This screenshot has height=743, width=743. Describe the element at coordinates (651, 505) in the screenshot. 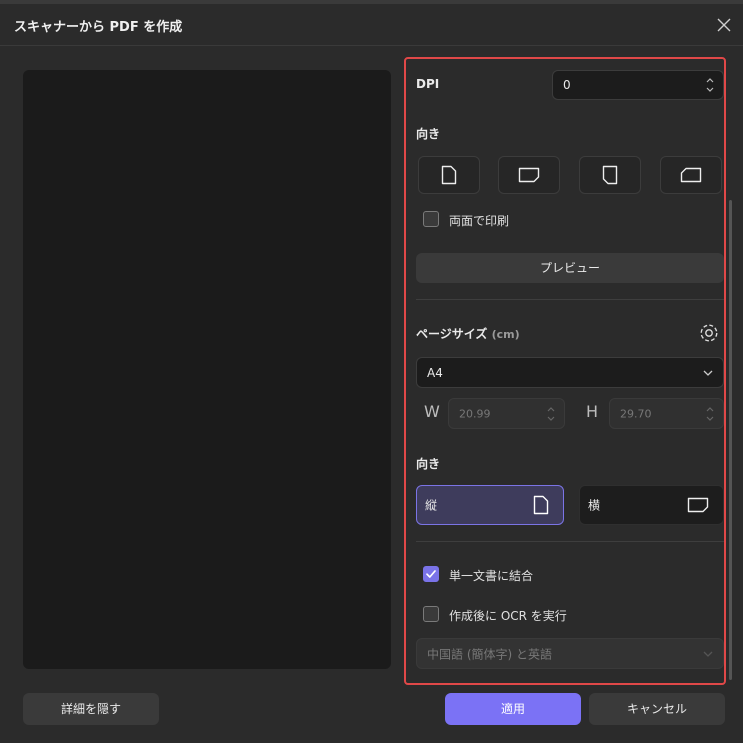

I see `landscape-card: 横` at that location.